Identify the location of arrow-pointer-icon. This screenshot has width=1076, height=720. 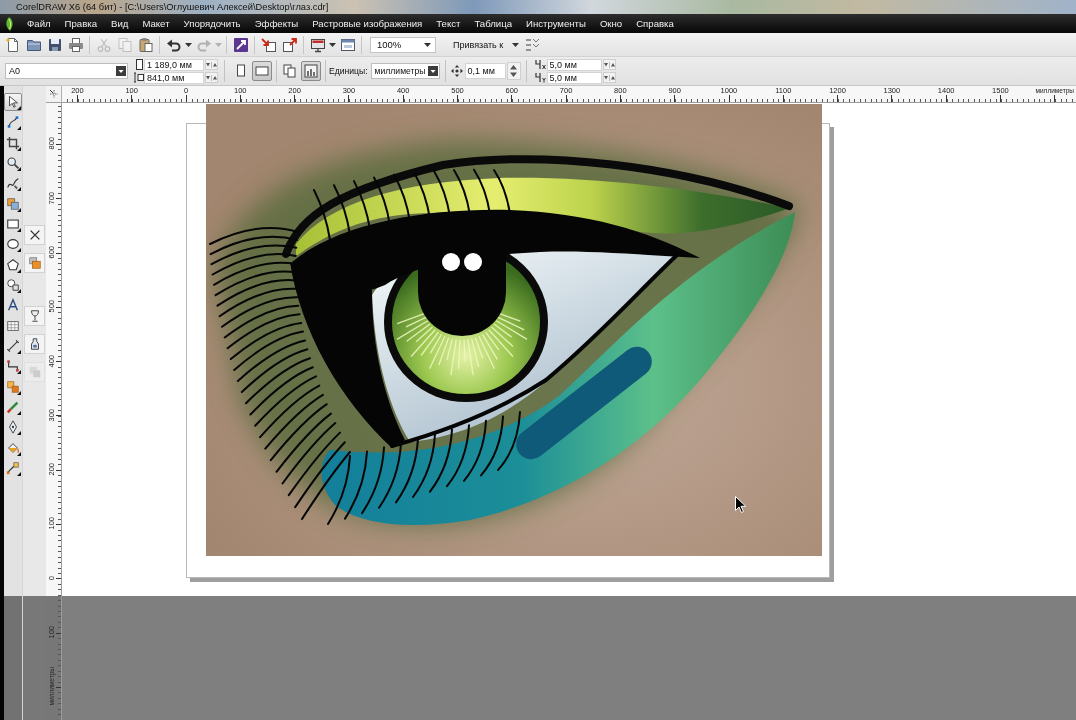
(13, 102).